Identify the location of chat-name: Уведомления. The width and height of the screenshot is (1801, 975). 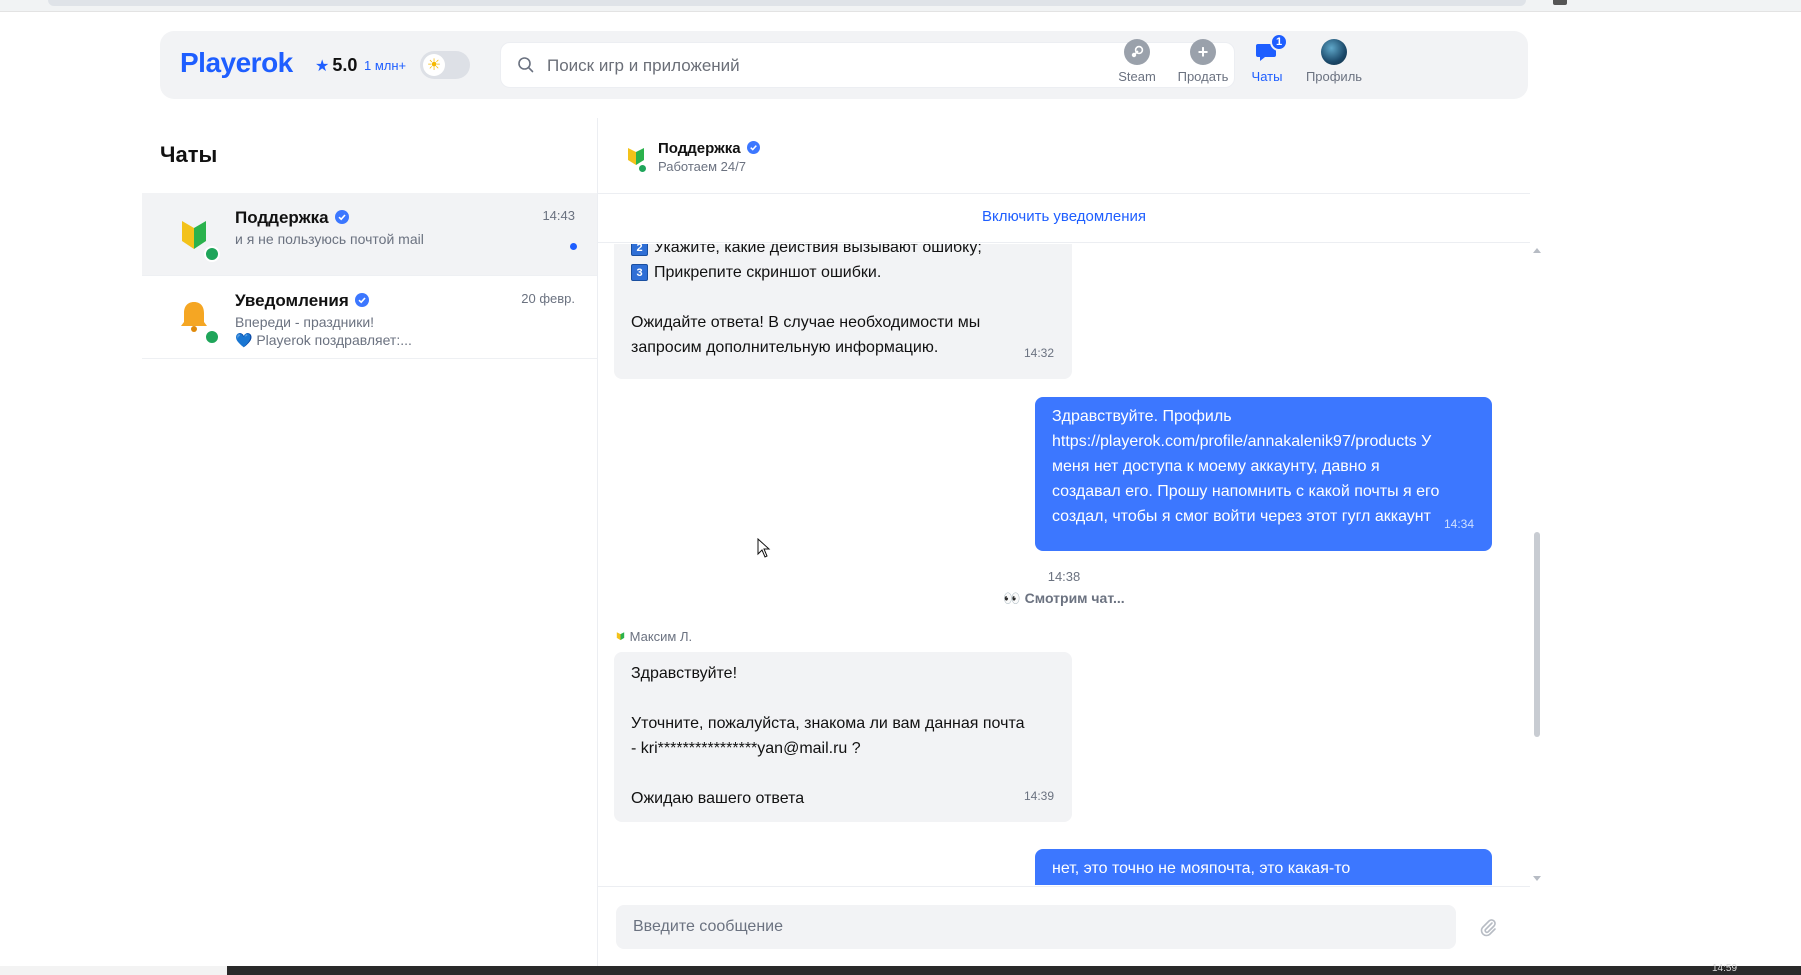
(302, 301).